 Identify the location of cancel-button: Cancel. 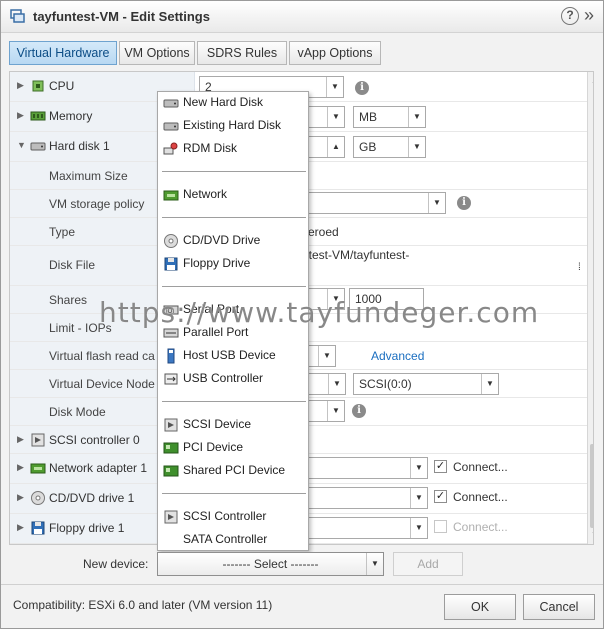
(559, 607).